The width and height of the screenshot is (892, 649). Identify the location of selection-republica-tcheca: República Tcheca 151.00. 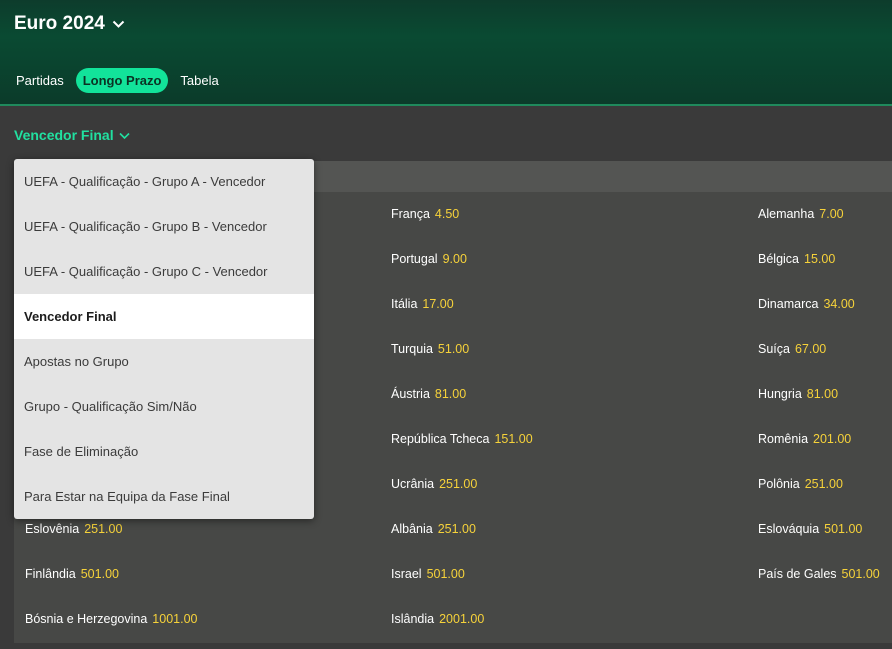
(462, 439).